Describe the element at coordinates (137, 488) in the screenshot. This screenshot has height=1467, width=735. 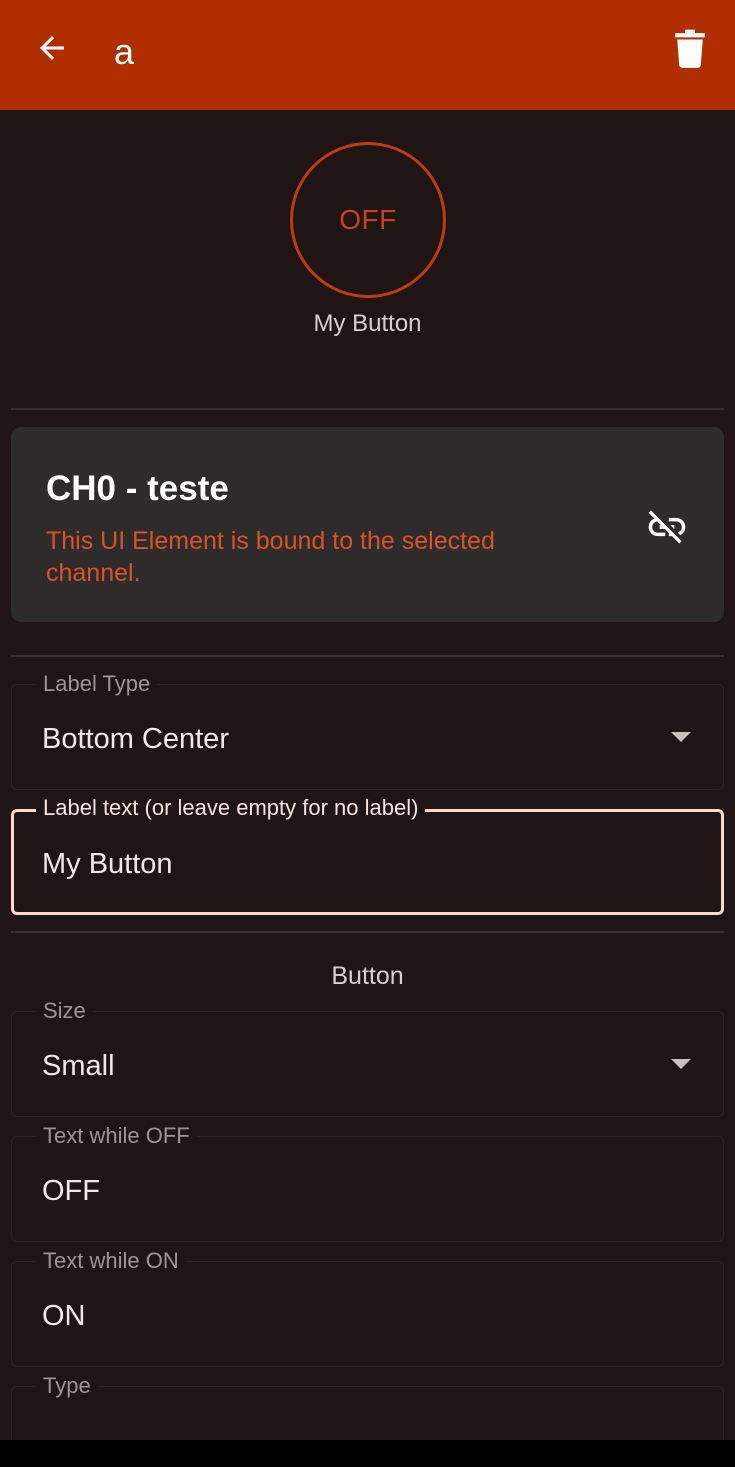
I see `channel-title: CH0 - teste` at that location.